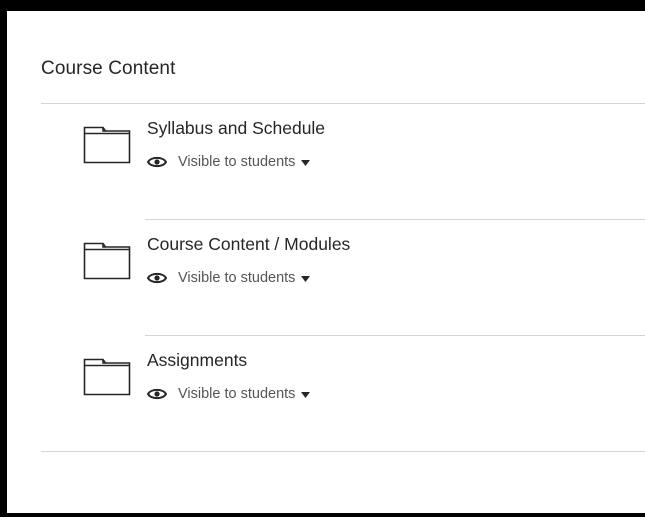 This screenshot has height=517, width=645. I want to click on section-title: Course Content, so click(108, 68).